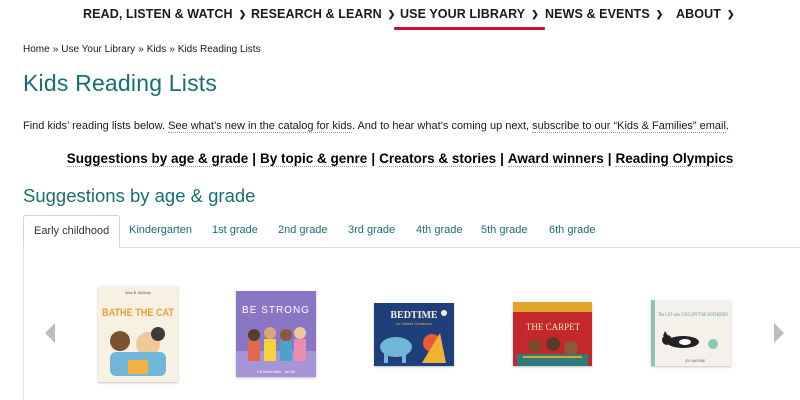 The image size is (800, 400). I want to click on tab-early-childhood: Early childhood, so click(72, 231).